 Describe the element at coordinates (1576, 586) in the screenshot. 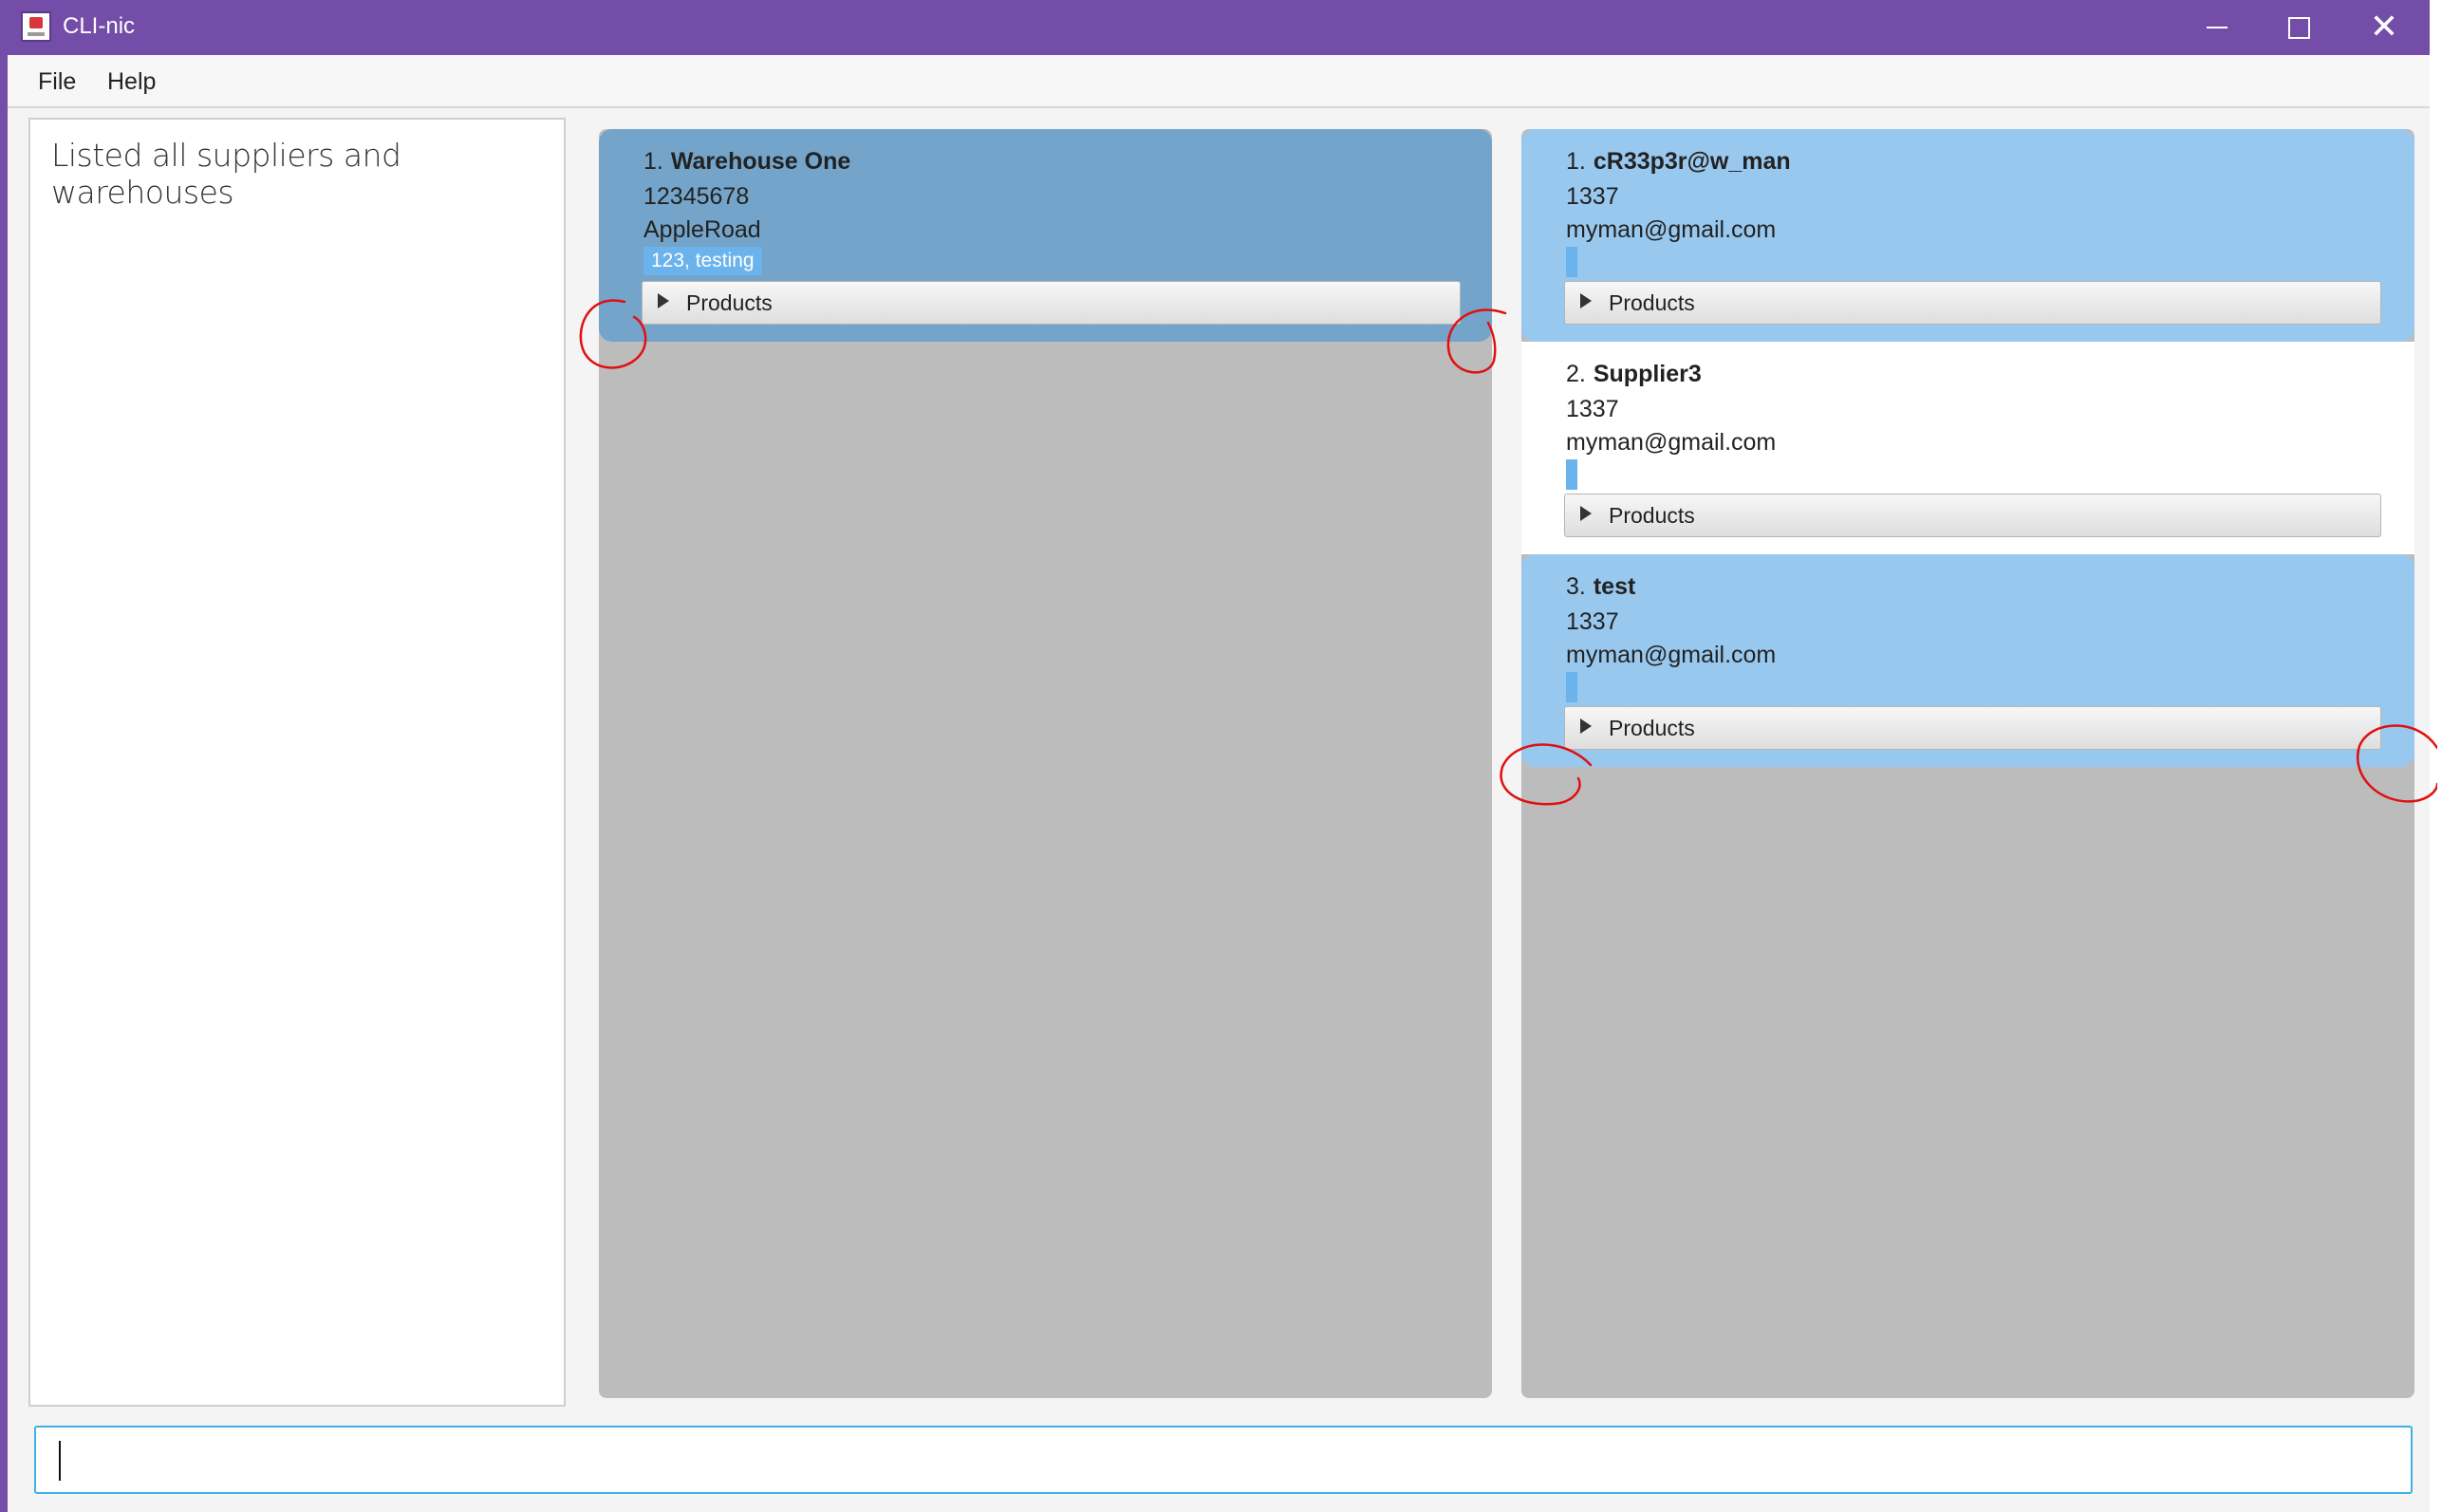

I see `supplier-index: 3.` at that location.